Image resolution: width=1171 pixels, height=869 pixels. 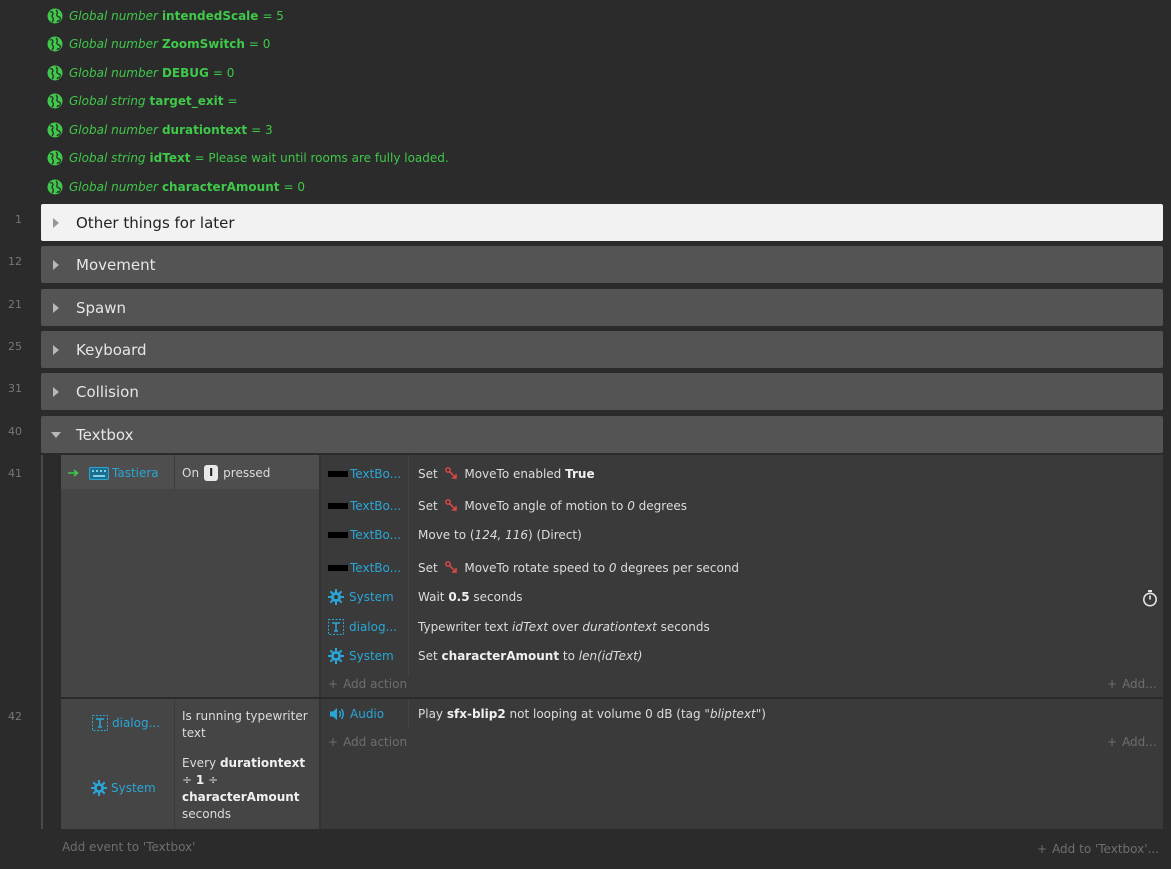 I want to click on conditions-column, so click(x=190, y=576).